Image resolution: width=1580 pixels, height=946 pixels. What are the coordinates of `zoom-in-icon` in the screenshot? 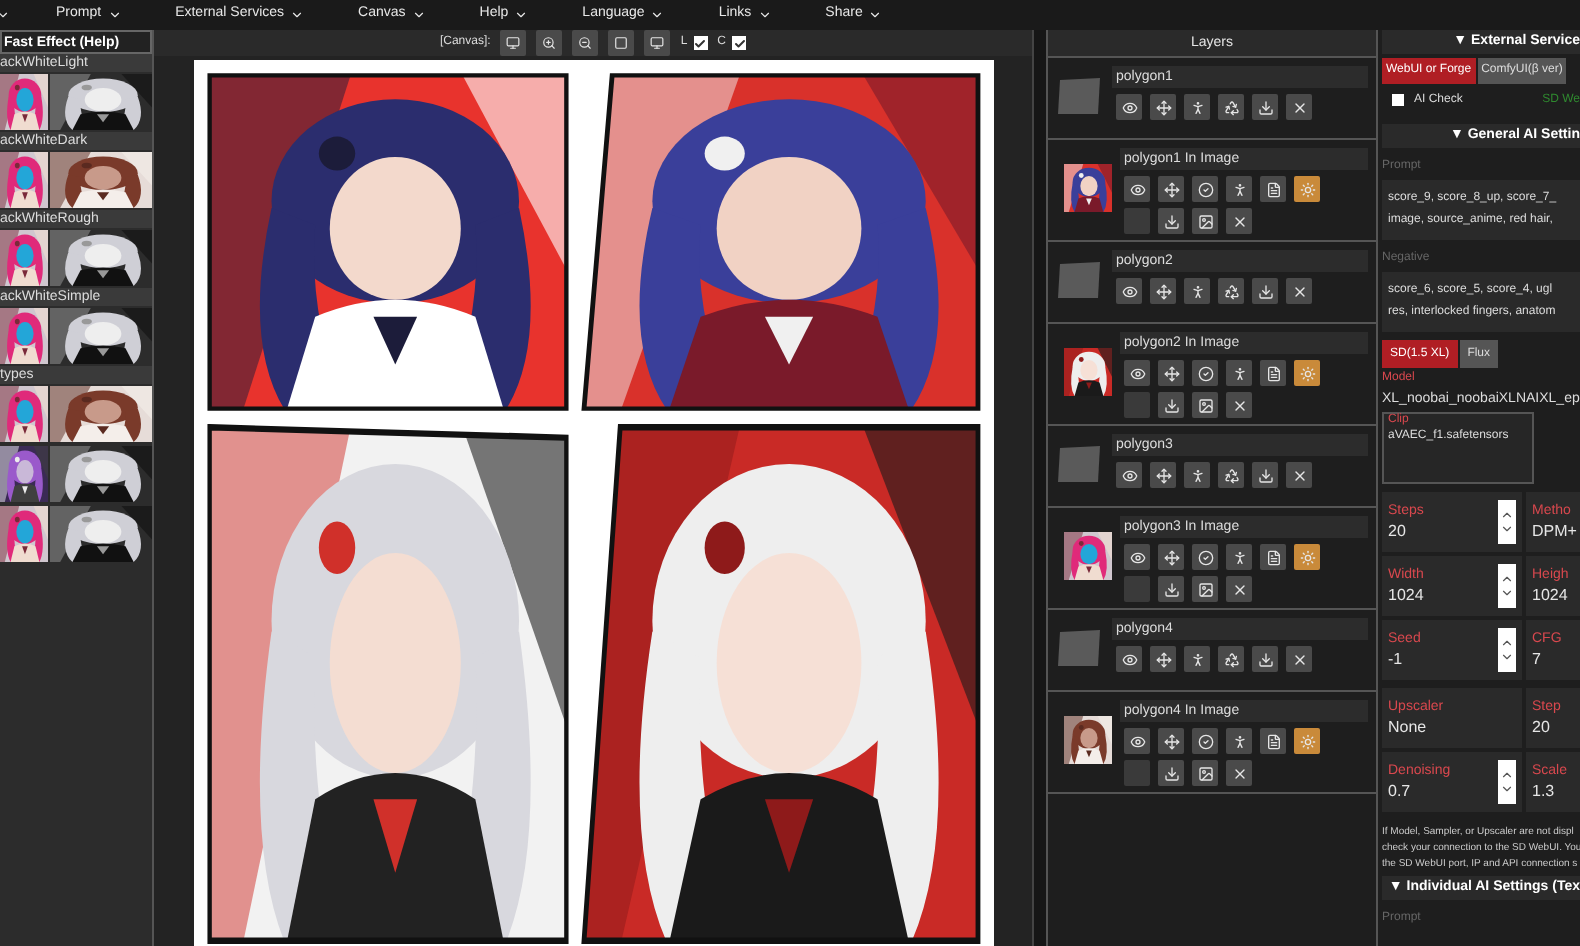 It's located at (549, 43).